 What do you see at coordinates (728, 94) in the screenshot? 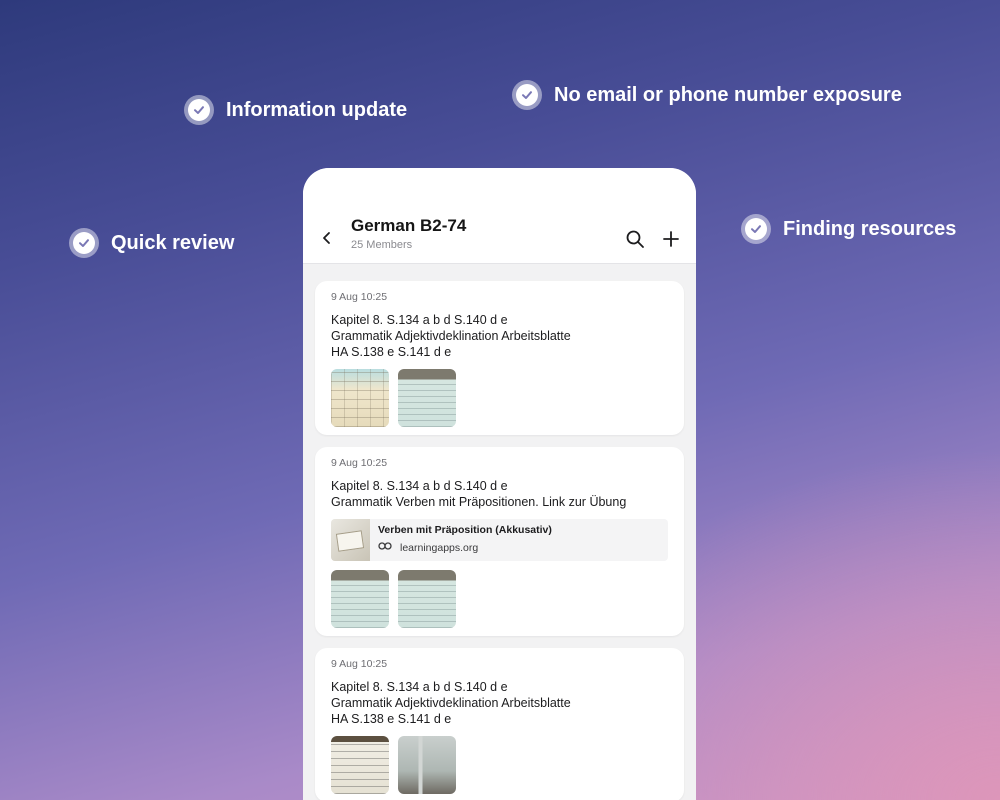
I see `feature-label: No email or phone number exposure` at bounding box center [728, 94].